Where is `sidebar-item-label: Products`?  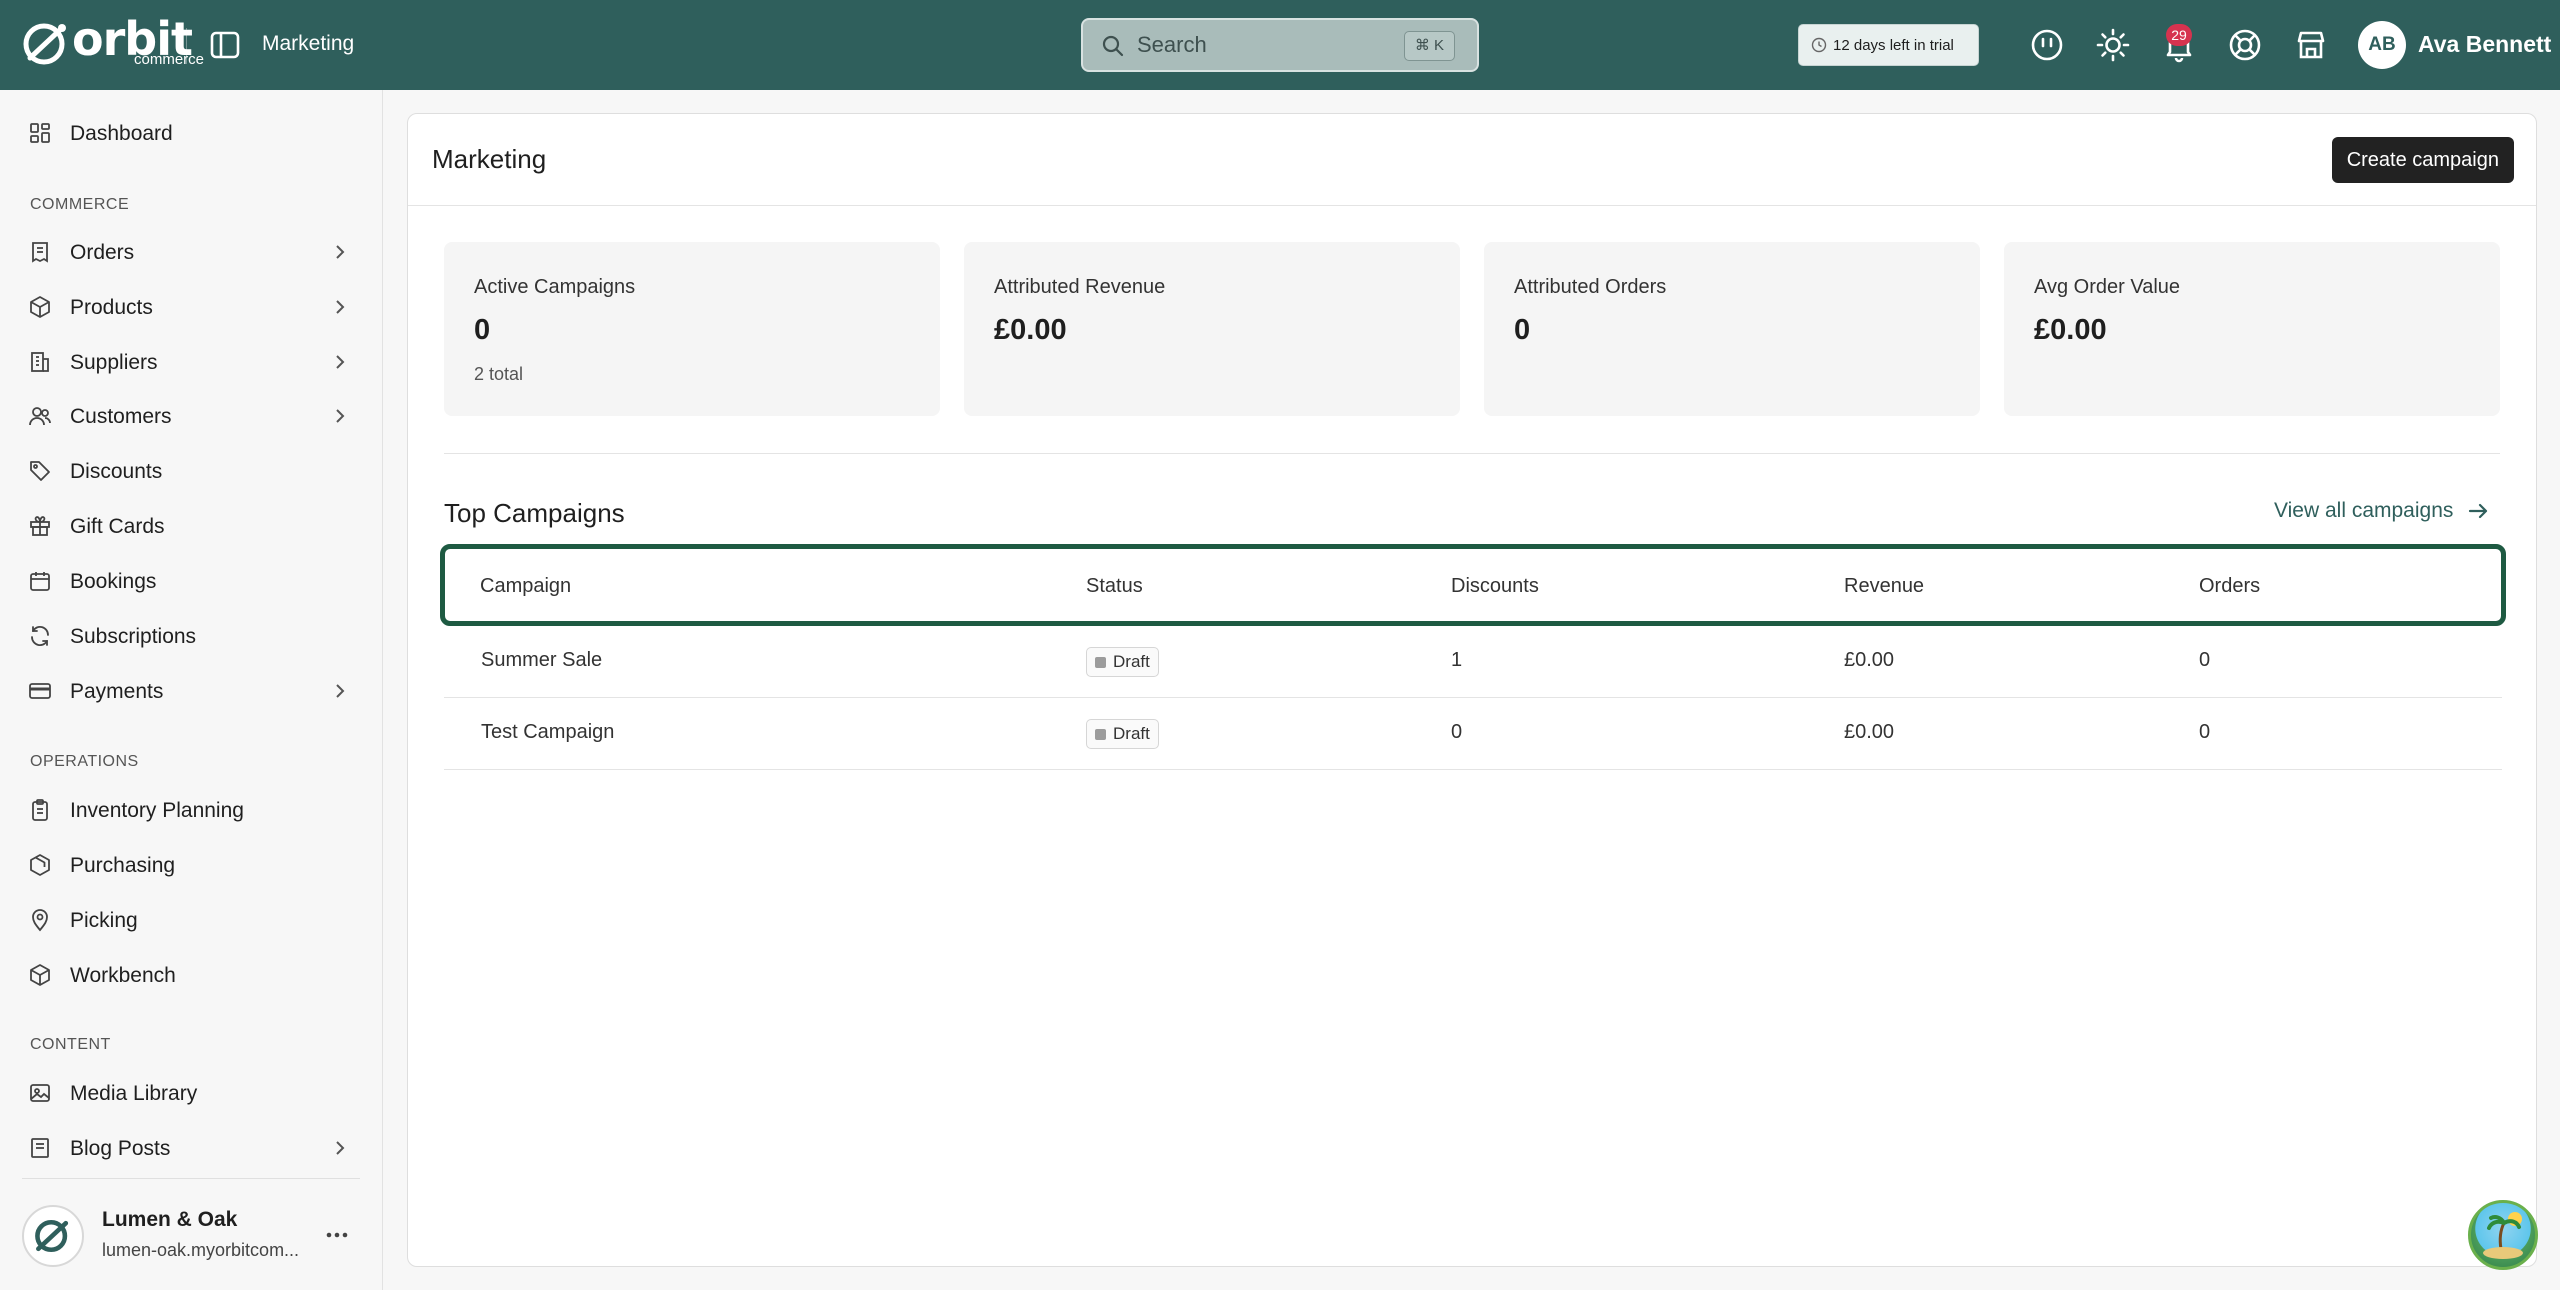
sidebar-item-label: Products is located at coordinates (111, 307).